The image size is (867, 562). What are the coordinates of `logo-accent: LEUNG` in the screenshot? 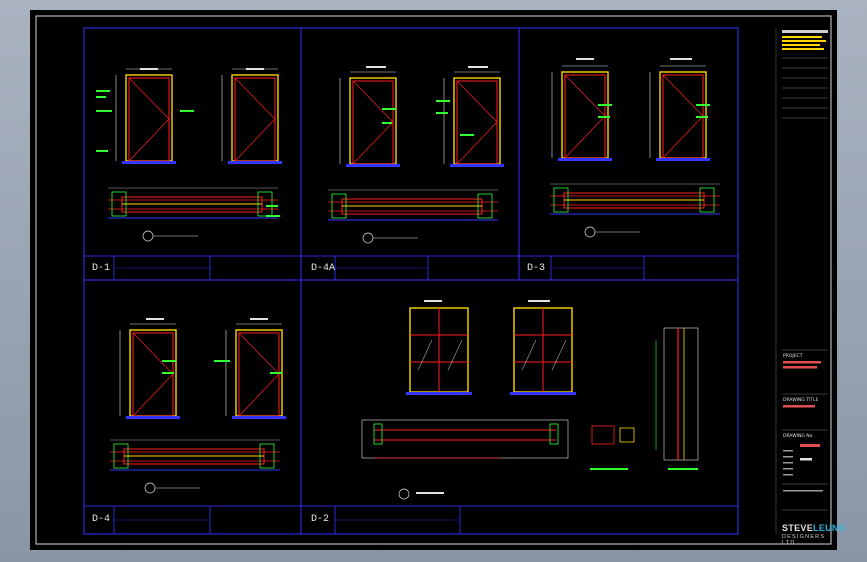 It's located at (830, 528).